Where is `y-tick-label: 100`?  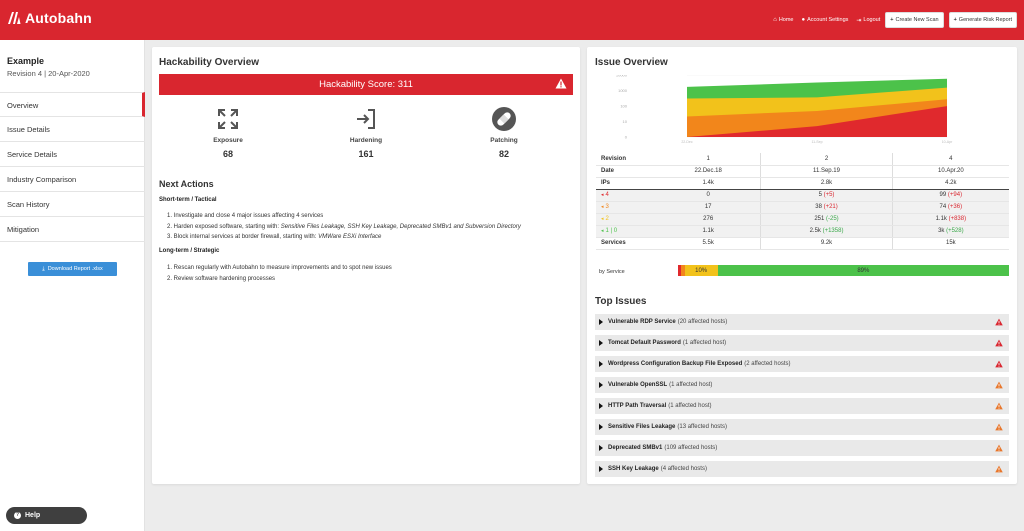
y-tick-label: 100 is located at coordinates (623, 106).